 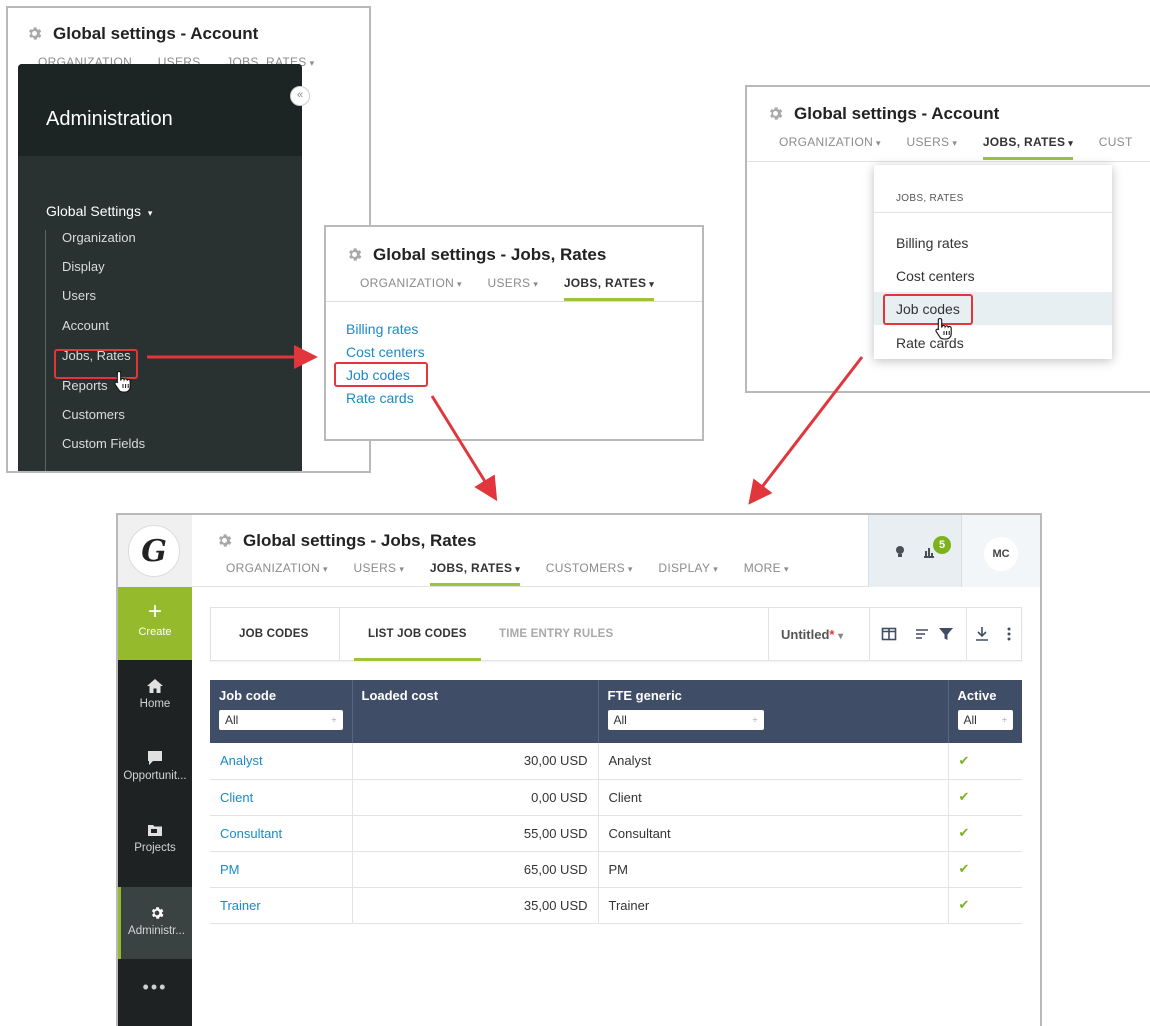 I want to click on column-header-active: Active All ÷, so click(x=985, y=711).